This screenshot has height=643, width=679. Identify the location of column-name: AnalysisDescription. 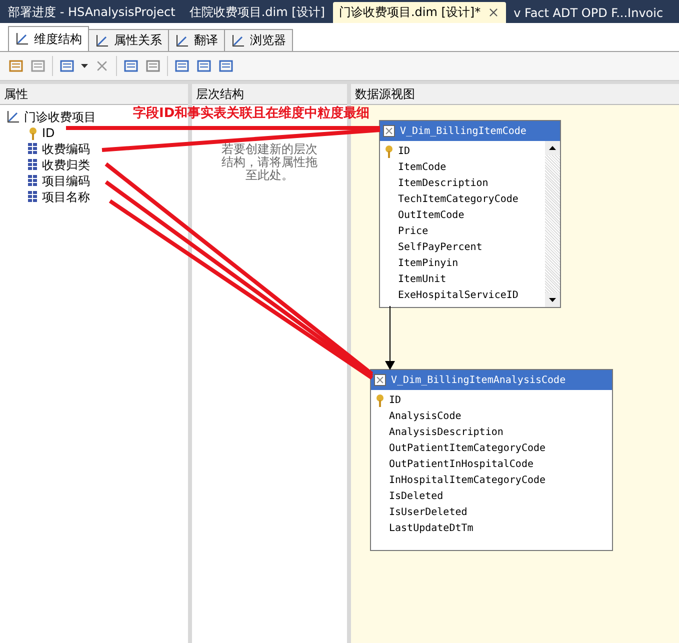
(446, 433).